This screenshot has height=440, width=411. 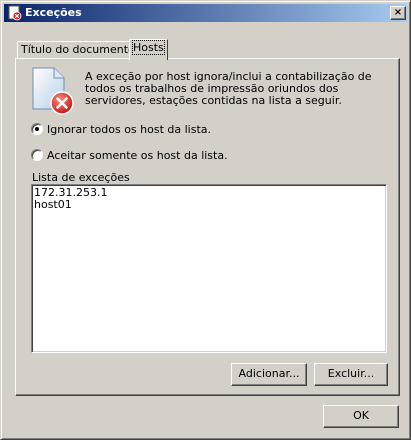 I want to click on document-error-icon, so click(x=53, y=91).